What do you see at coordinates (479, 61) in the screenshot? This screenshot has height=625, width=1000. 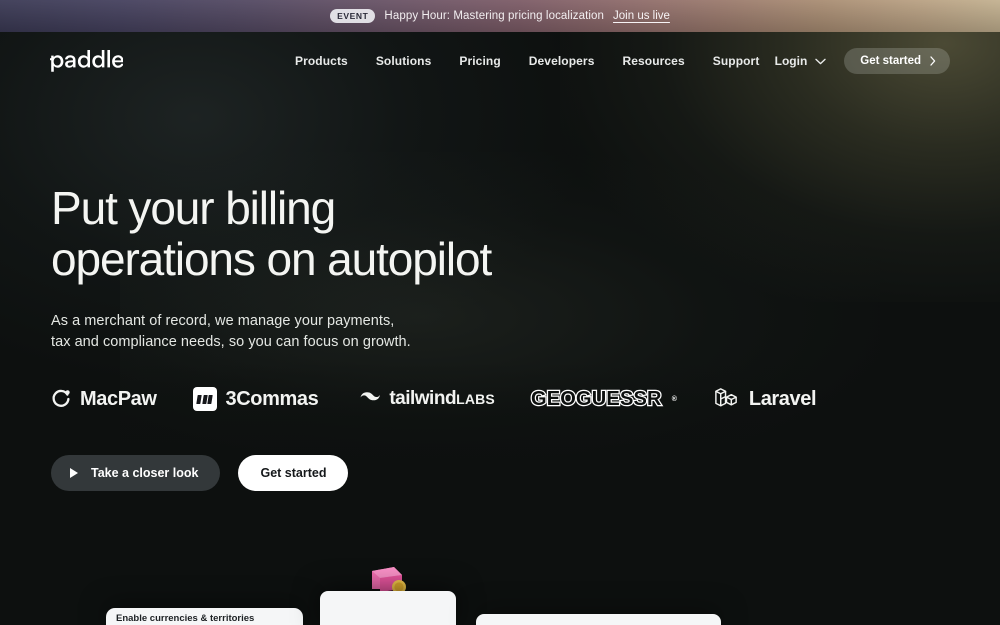 I see `nav-link-pricing: Pricing` at bounding box center [479, 61].